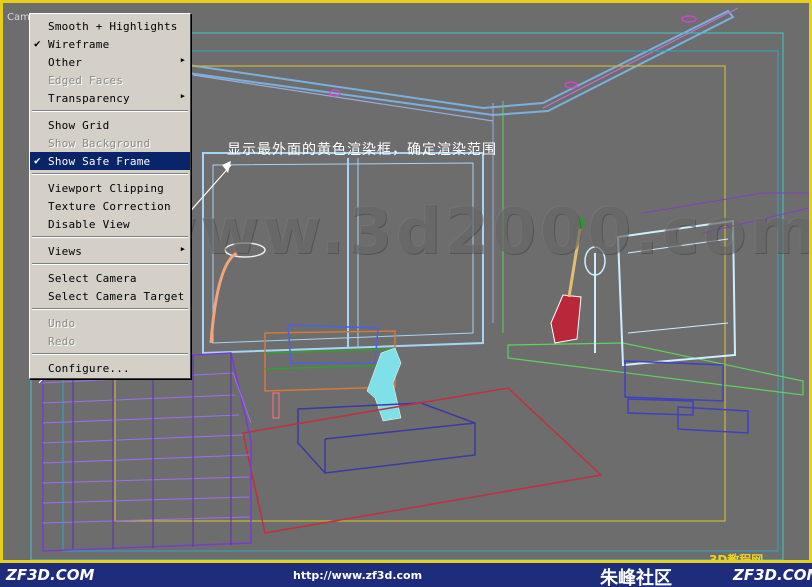 Image resolution: width=812 pixels, height=587 pixels. Describe the element at coordinates (65, 251) in the screenshot. I see `menu-item-label: Views` at that location.